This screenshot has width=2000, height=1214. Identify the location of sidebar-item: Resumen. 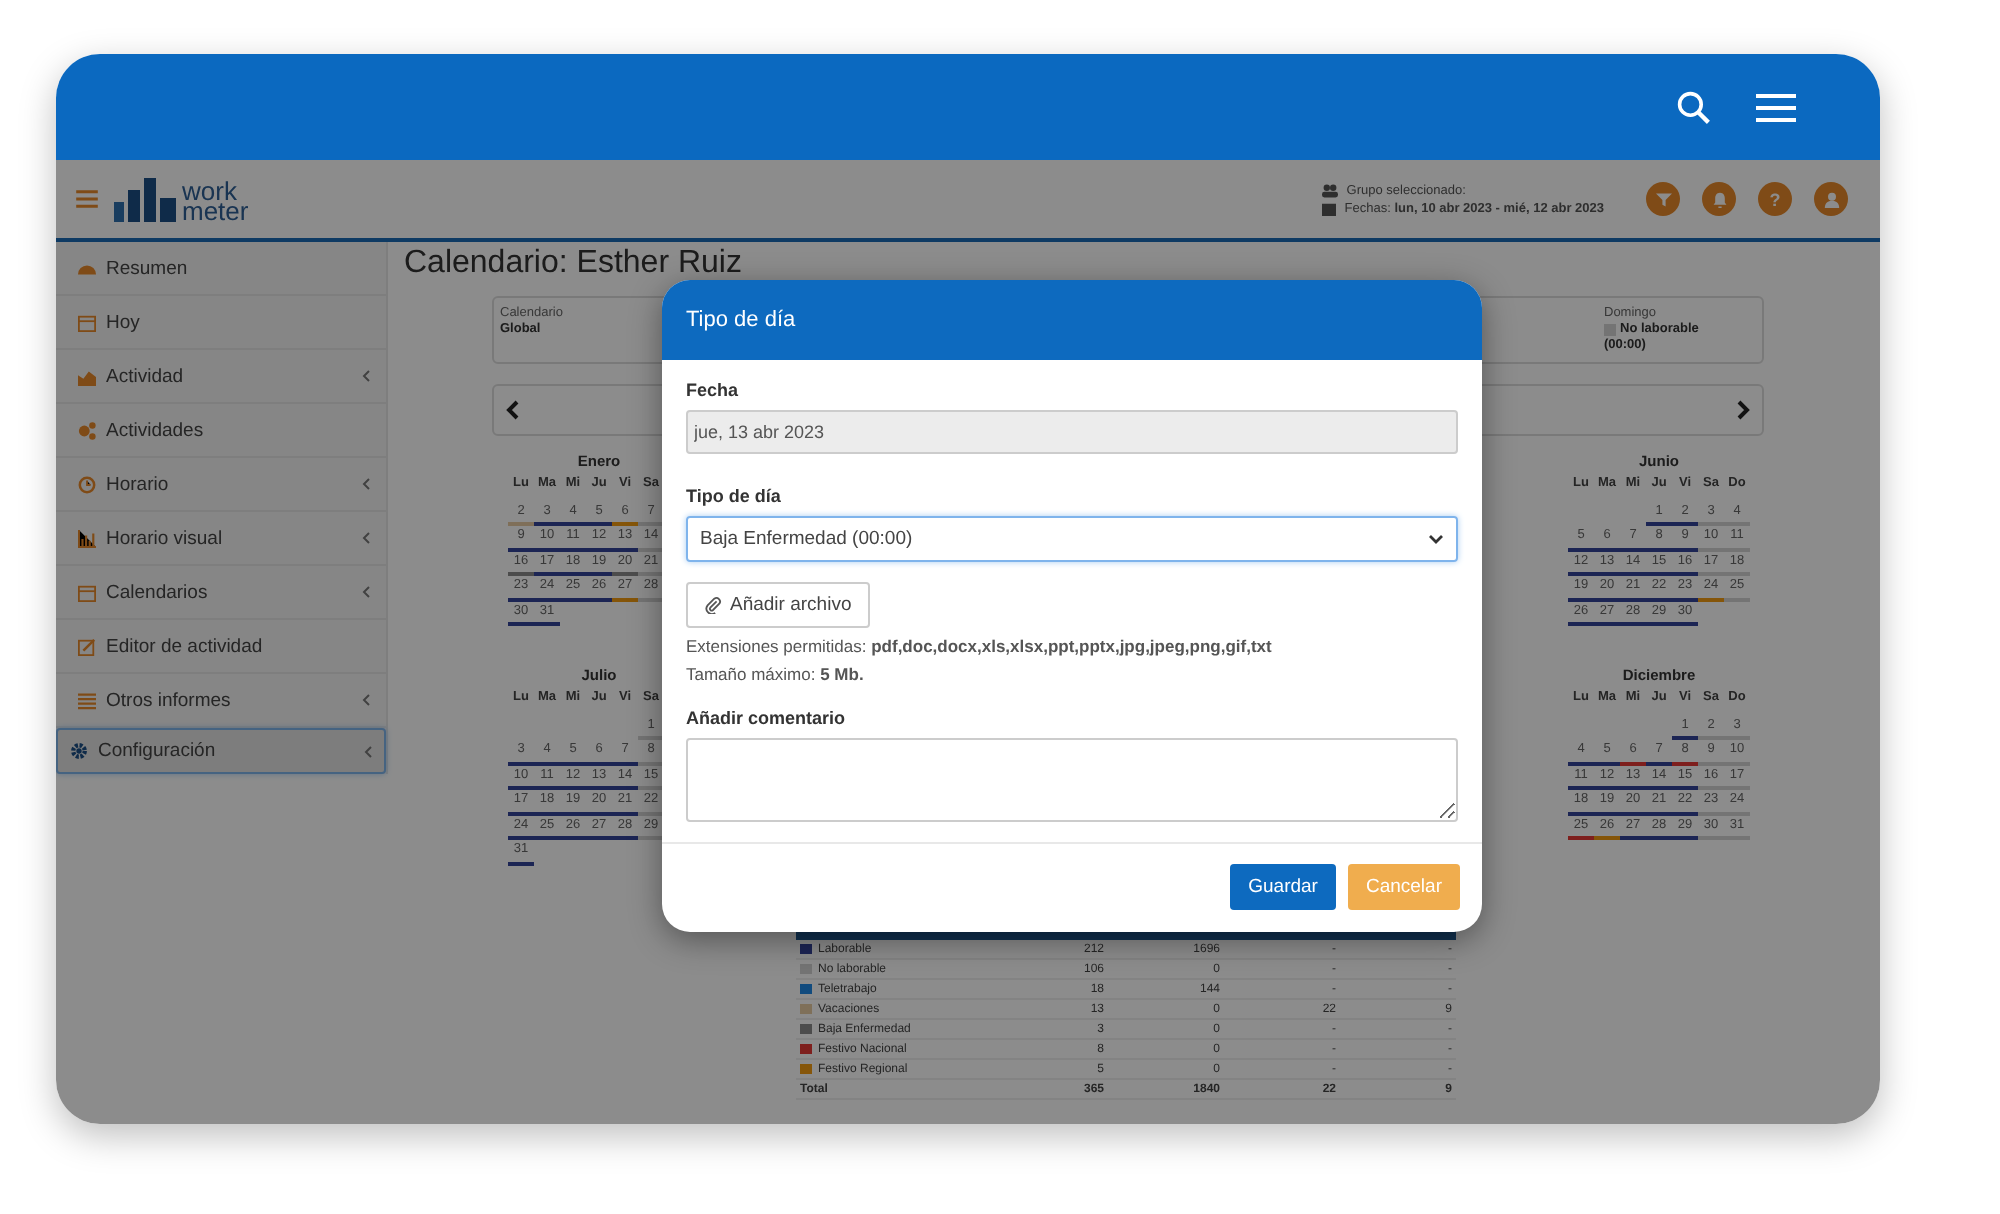
(221, 269).